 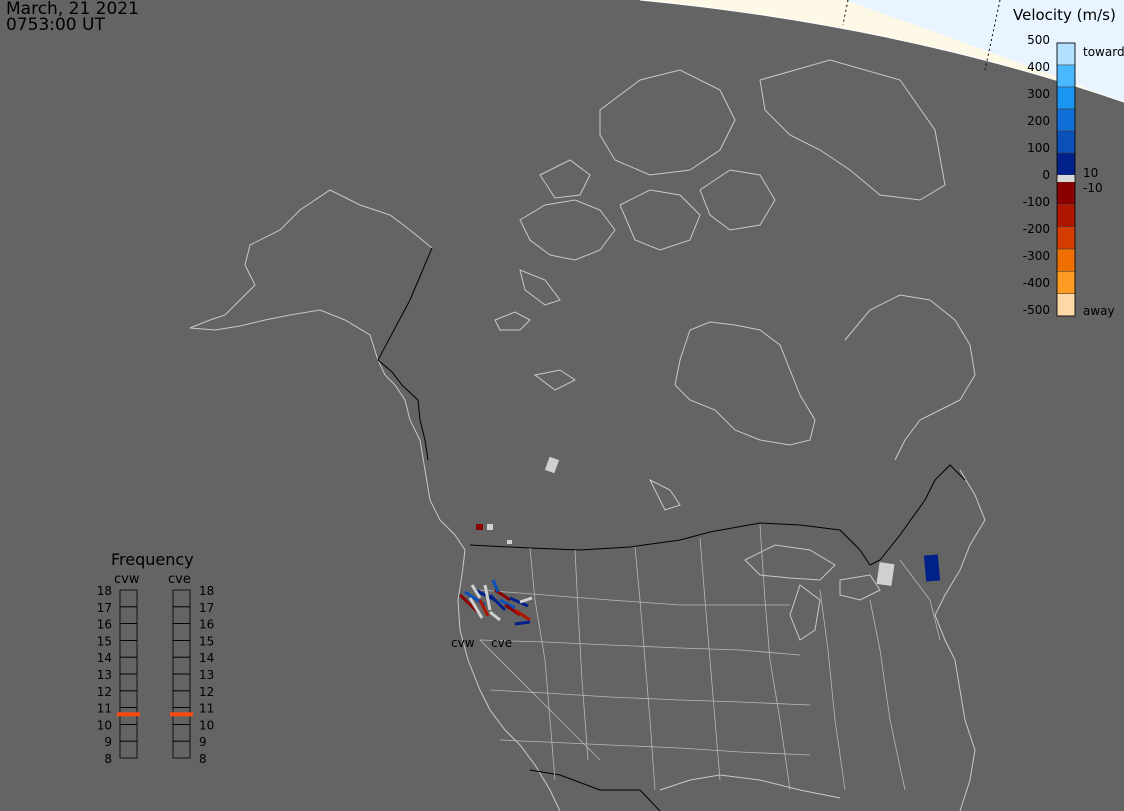 I want to click on frequency-markers, so click(x=155, y=714).